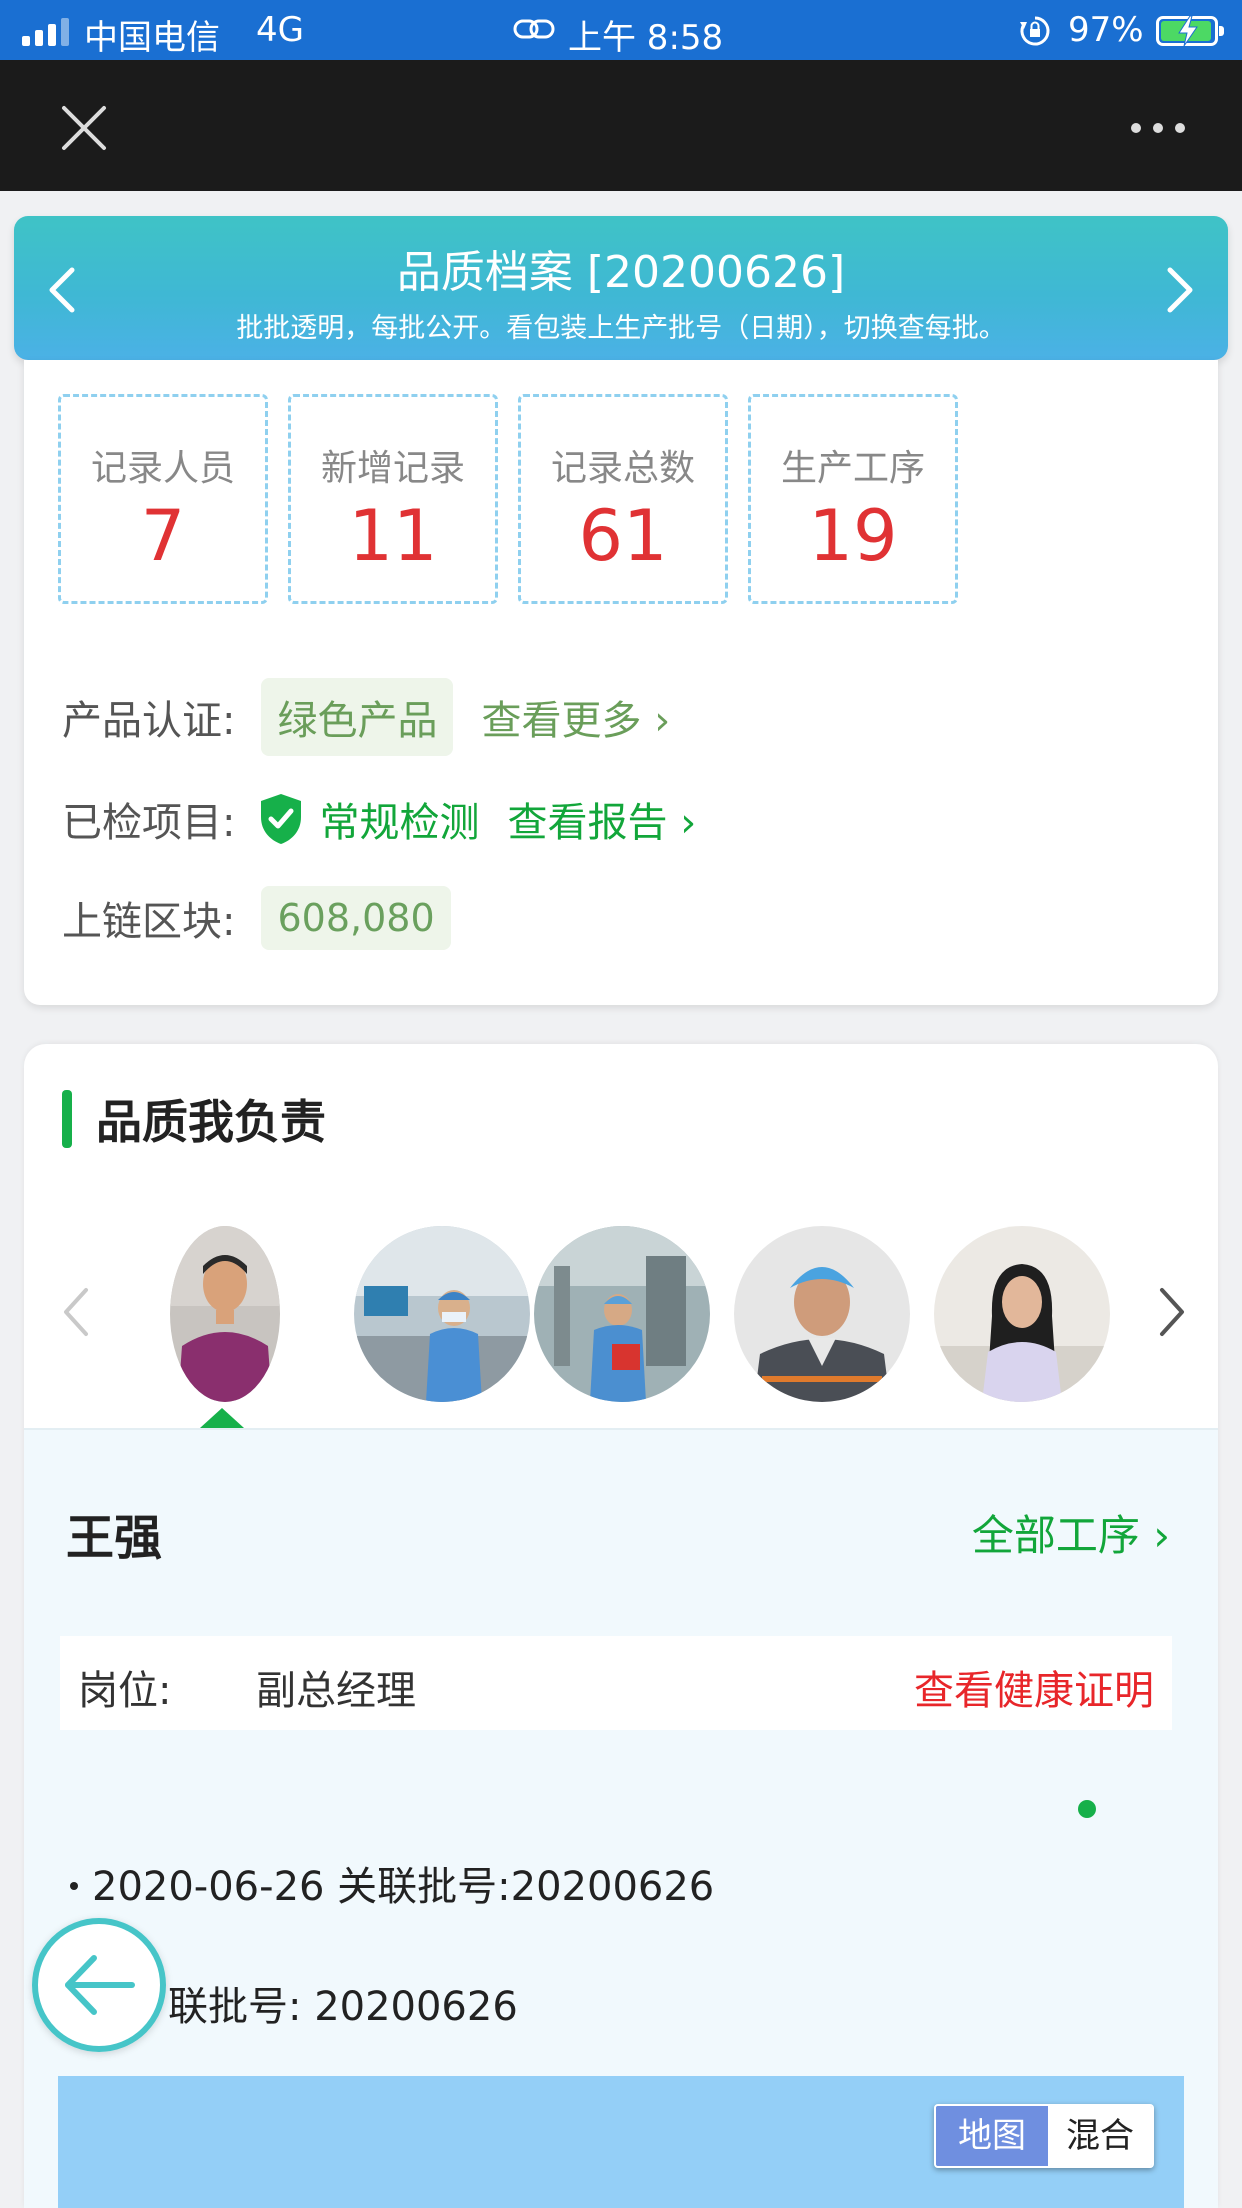 This screenshot has height=2208, width=1242. What do you see at coordinates (211, 1122) in the screenshot?
I see `section-title: 品质我负责` at bounding box center [211, 1122].